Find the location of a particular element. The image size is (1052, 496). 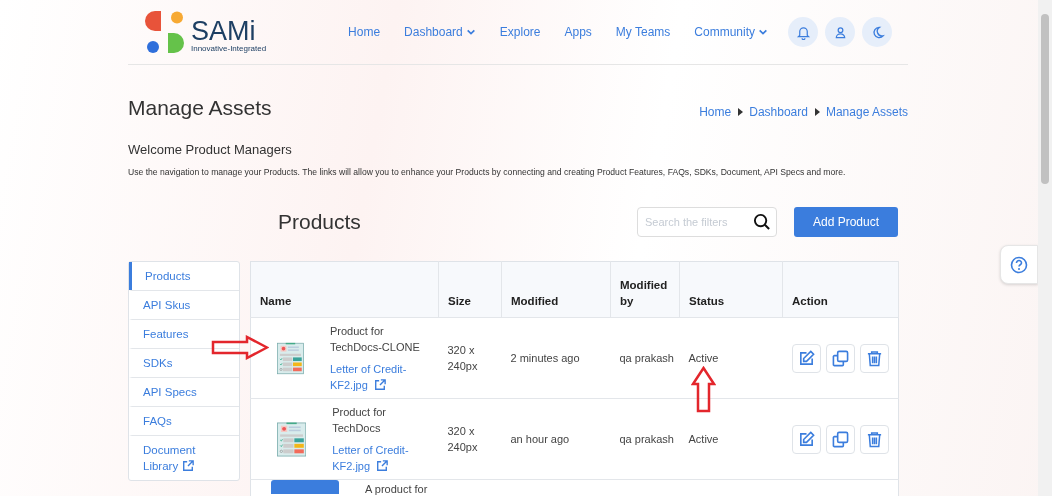

sidebar-item: FAQs is located at coordinates (184, 420).